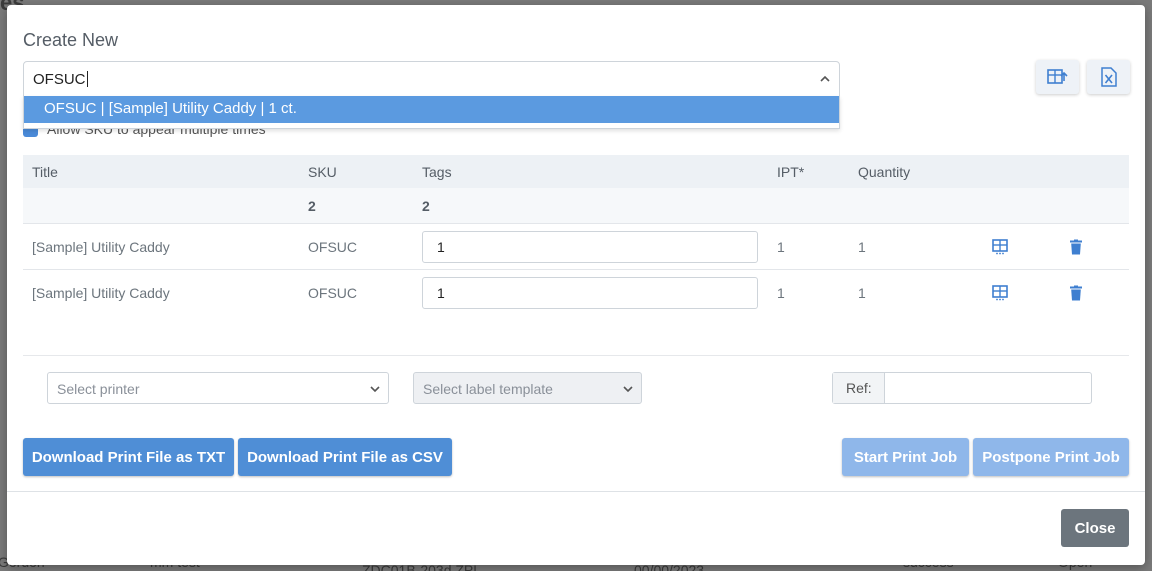  What do you see at coordinates (488, 389) in the screenshot?
I see `template-placeholder: Select label template` at bounding box center [488, 389].